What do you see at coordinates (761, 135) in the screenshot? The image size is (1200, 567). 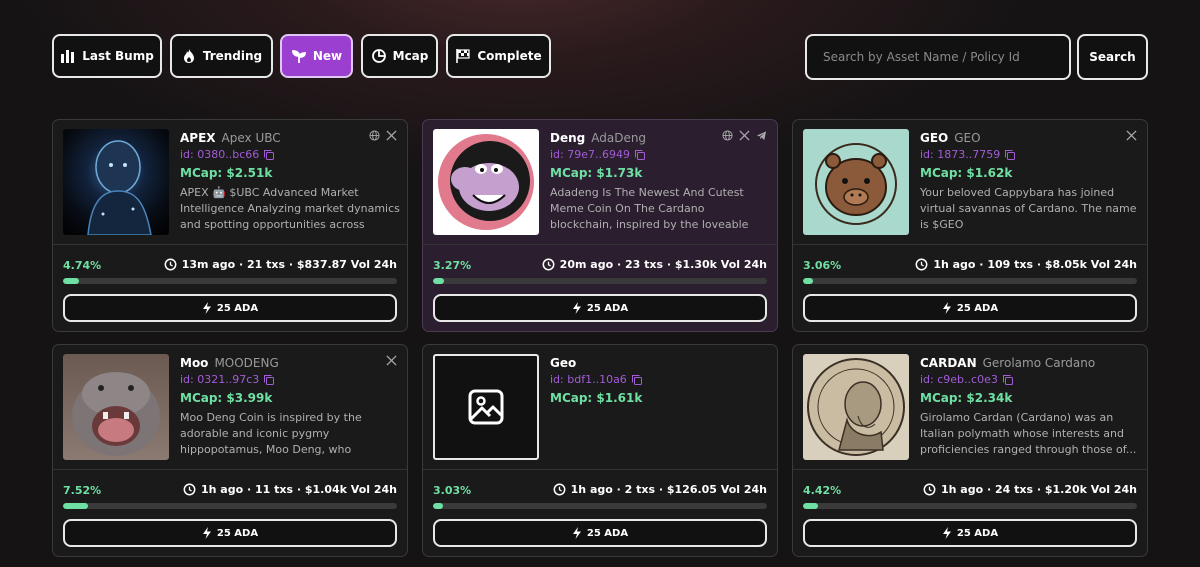 I see `telegram-icon` at bounding box center [761, 135].